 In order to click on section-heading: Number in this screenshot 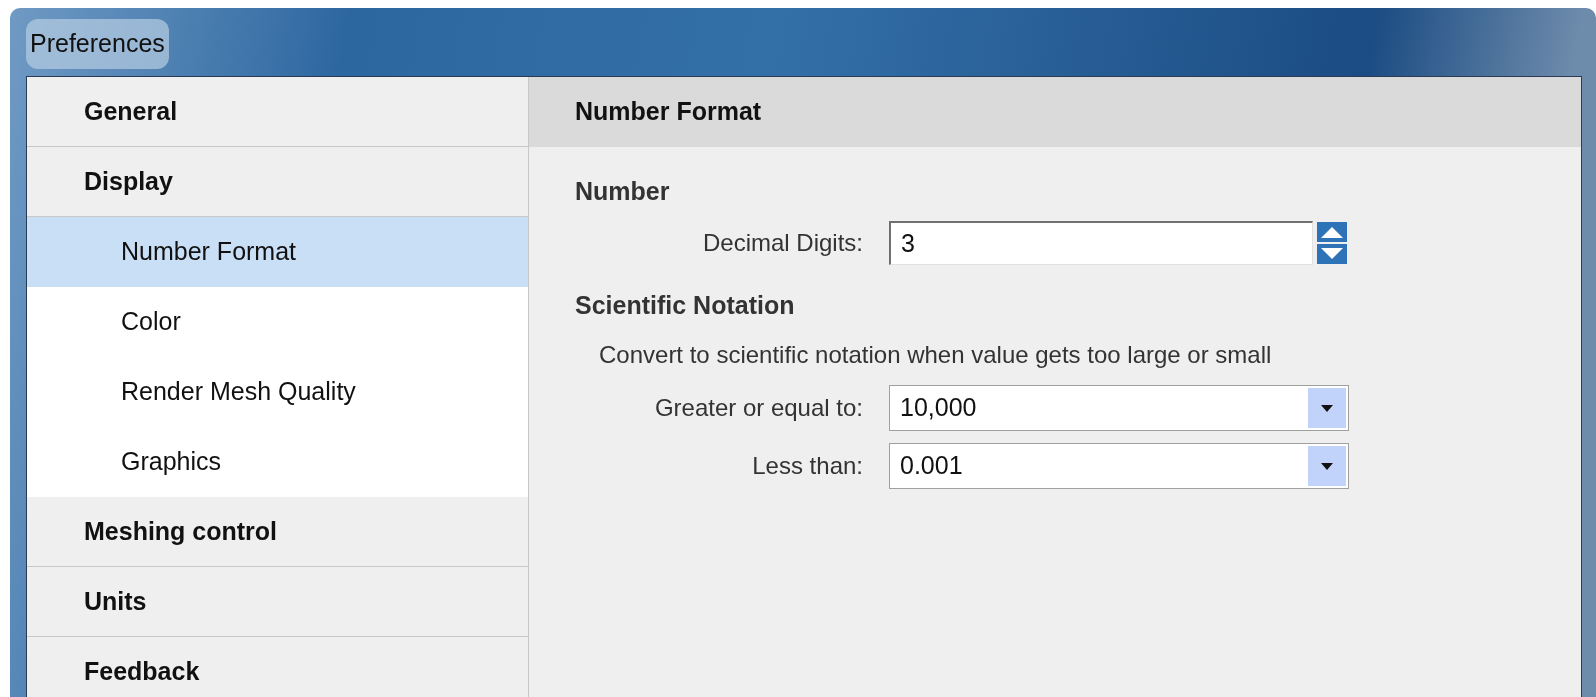, I will do `click(623, 192)`.